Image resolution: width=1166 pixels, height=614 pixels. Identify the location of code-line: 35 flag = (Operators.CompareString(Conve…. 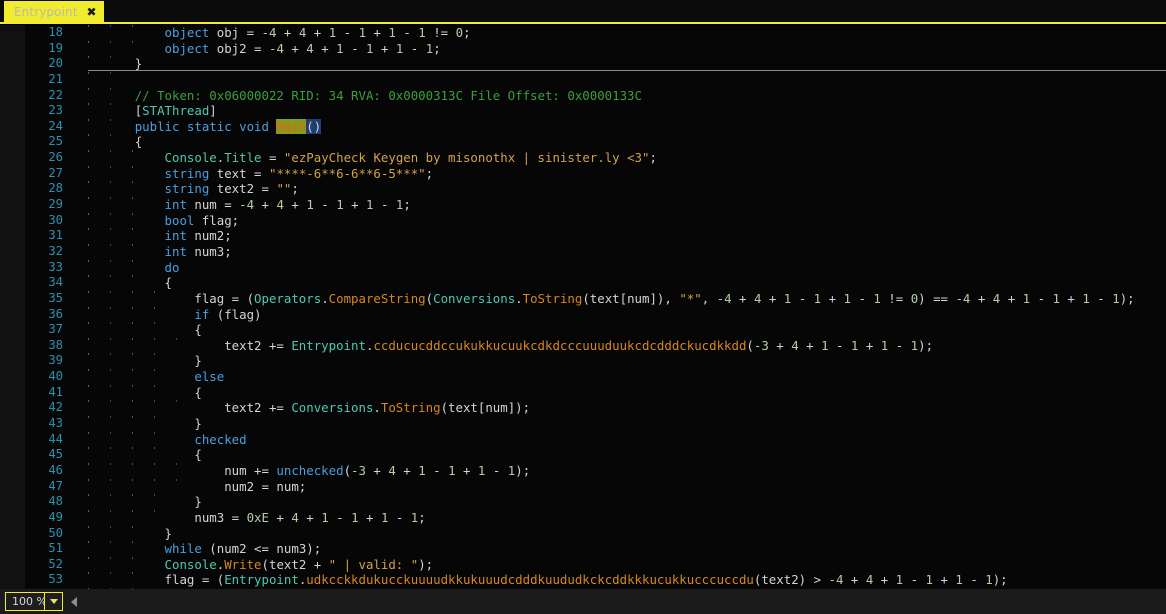
(583, 298).